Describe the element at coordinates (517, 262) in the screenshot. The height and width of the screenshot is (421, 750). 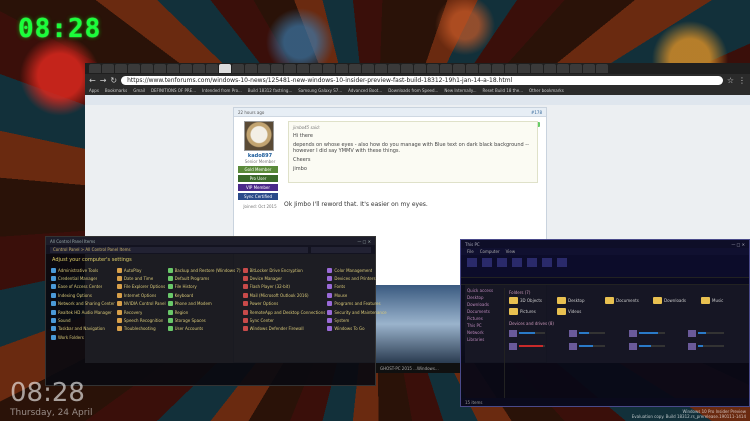
I see `access-media-icon` at that location.